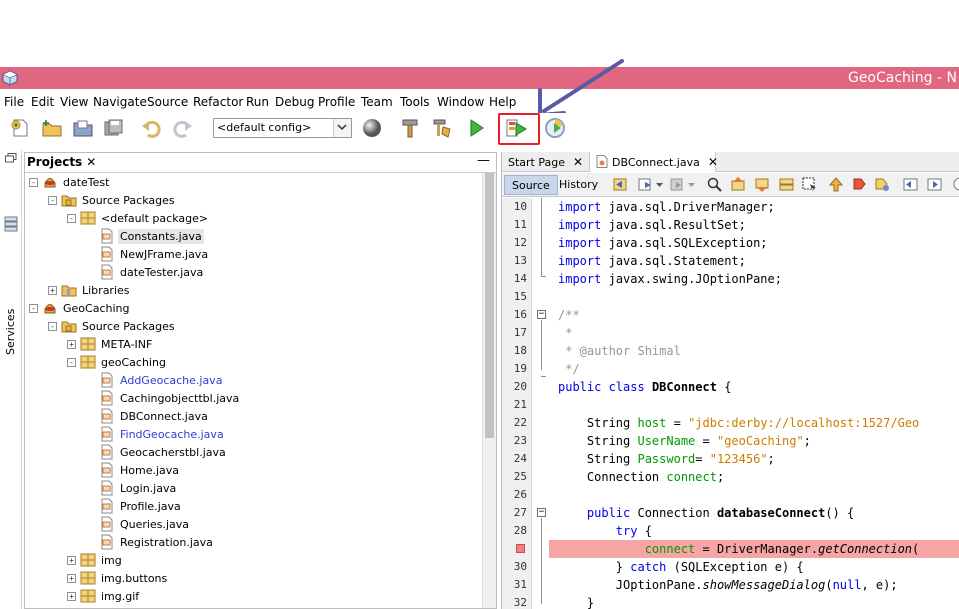  What do you see at coordinates (90, 290) in the screenshot?
I see `tree-item: + Libraries` at bounding box center [90, 290].